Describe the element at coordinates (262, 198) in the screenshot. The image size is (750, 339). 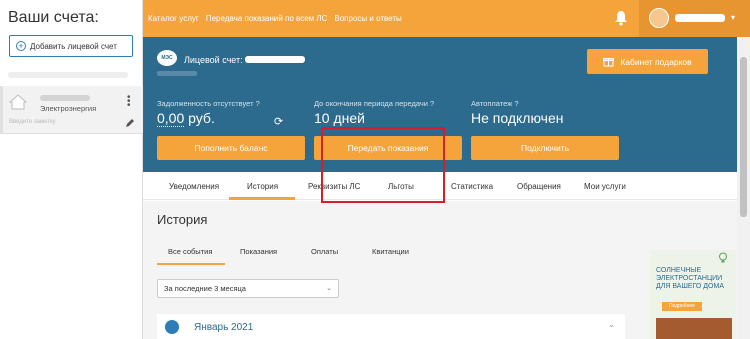
I see `active-tab-indicator` at that location.